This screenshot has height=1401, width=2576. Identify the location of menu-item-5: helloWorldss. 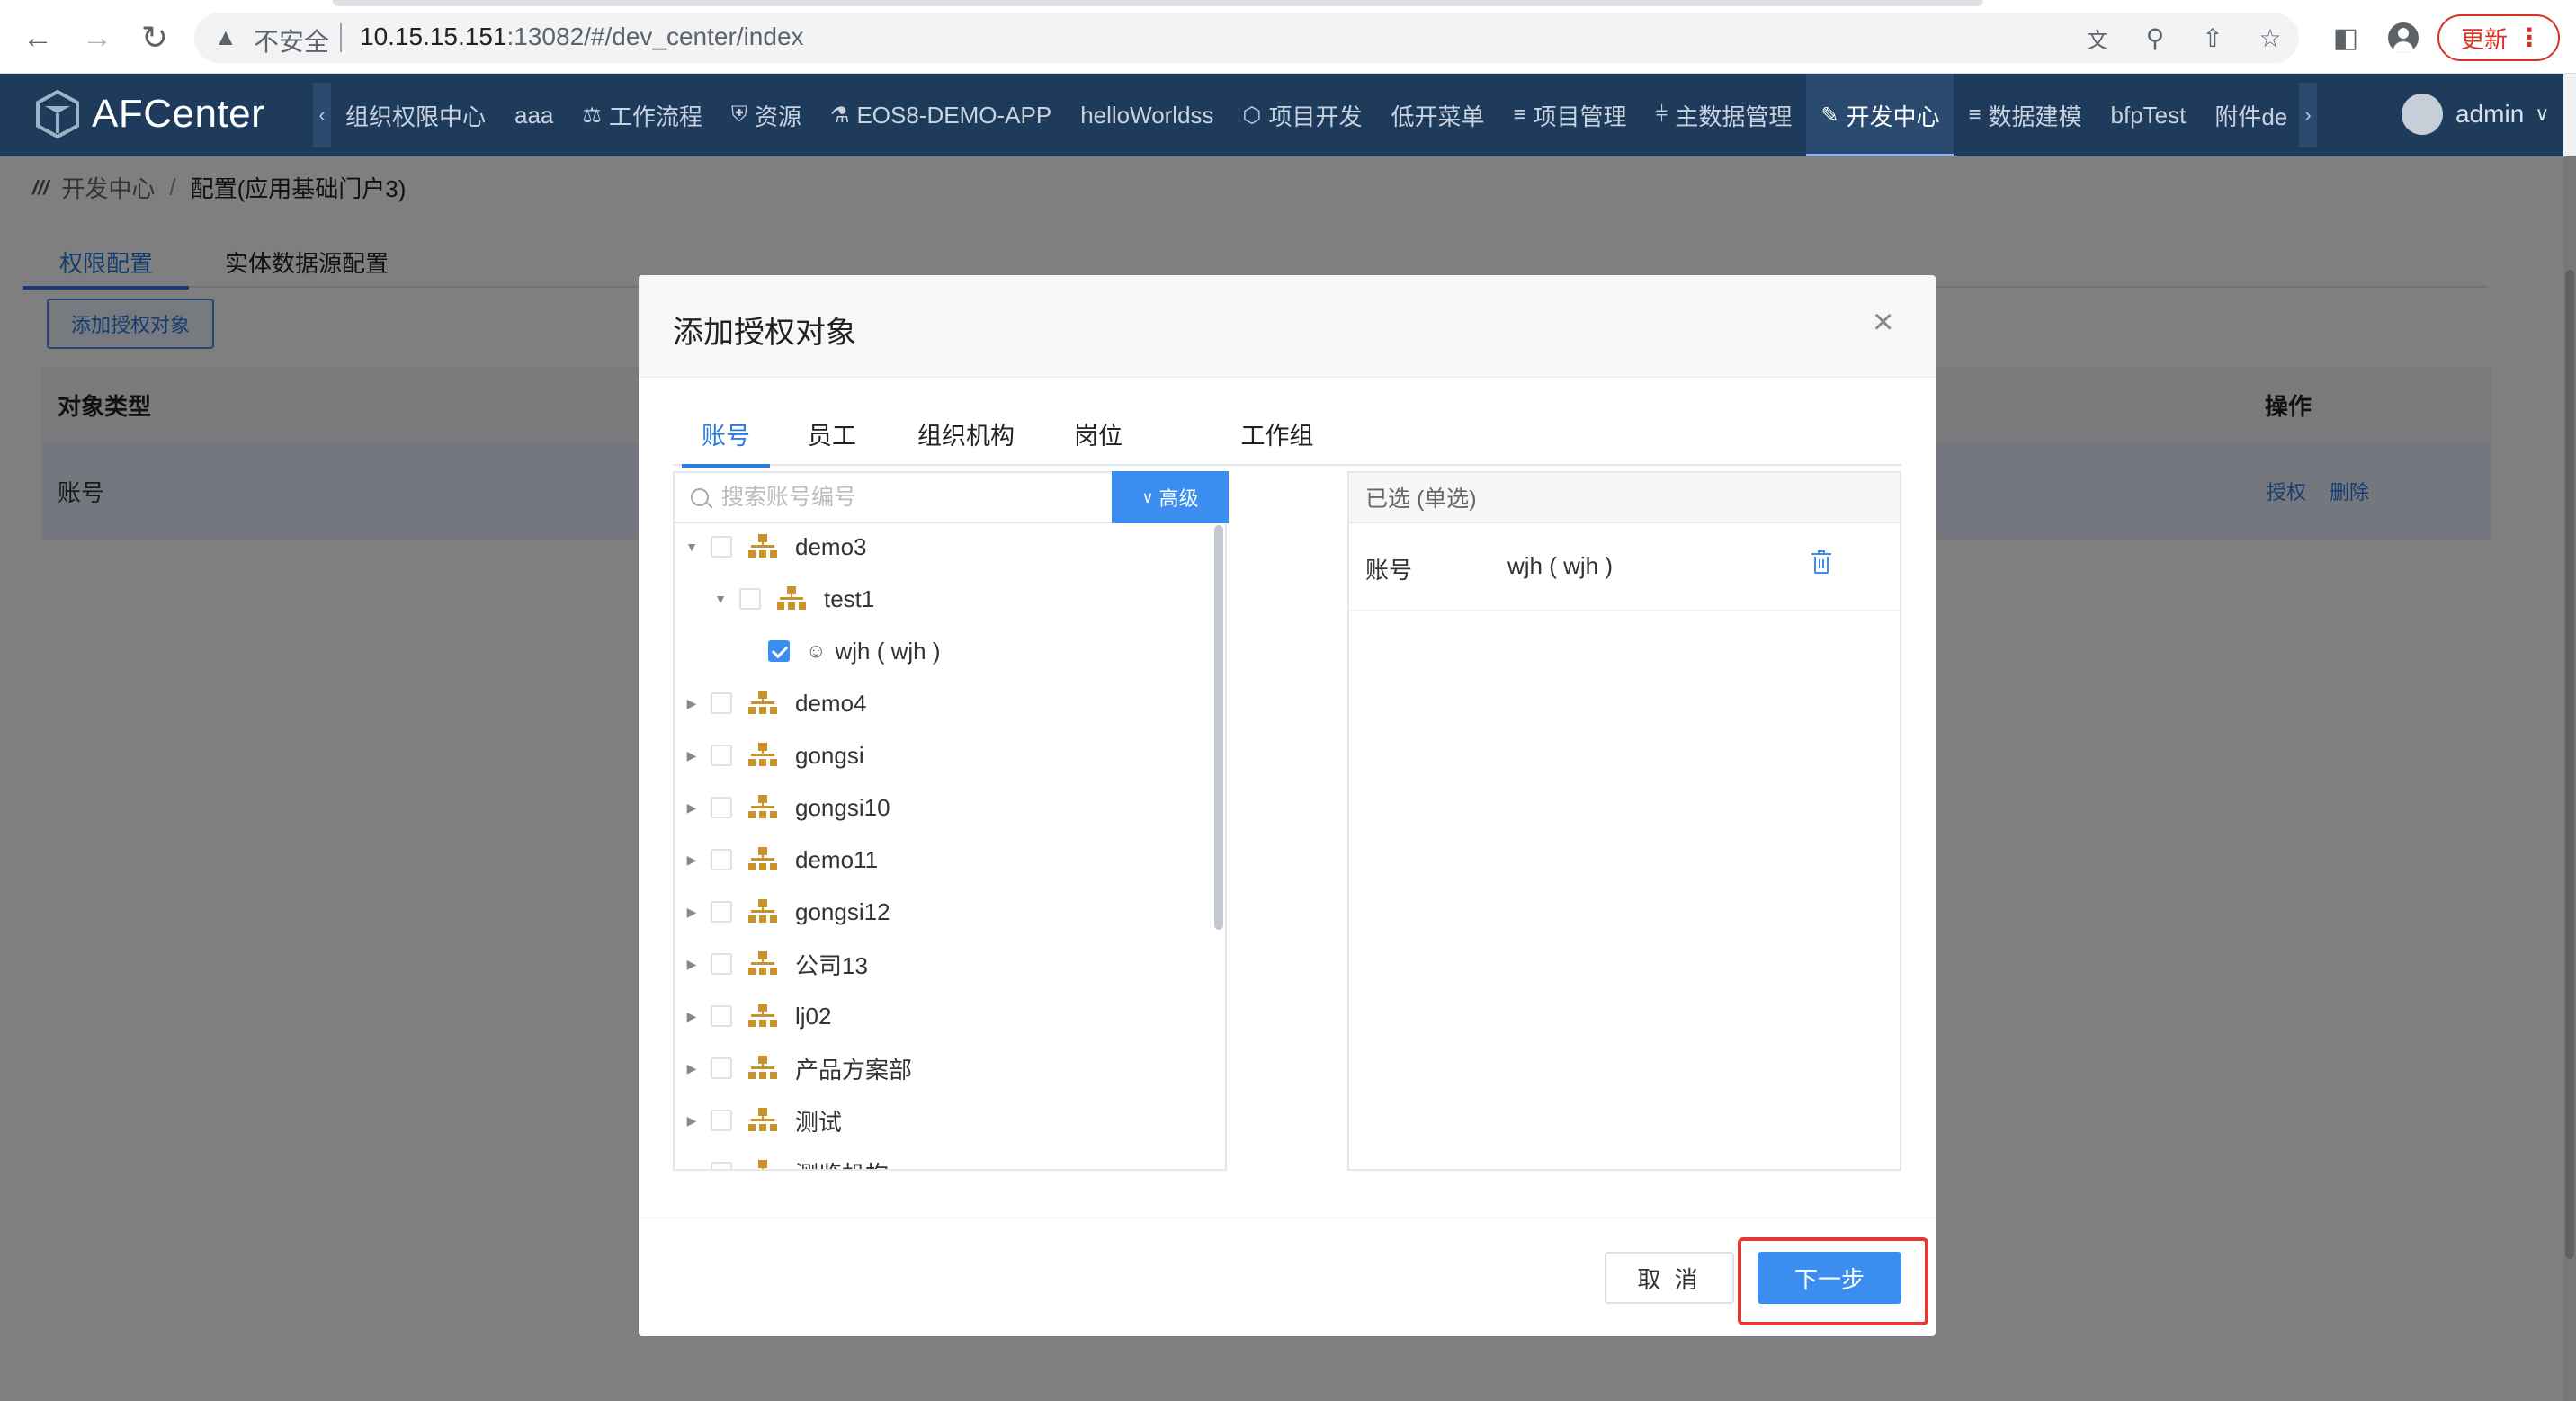
(1147, 115).